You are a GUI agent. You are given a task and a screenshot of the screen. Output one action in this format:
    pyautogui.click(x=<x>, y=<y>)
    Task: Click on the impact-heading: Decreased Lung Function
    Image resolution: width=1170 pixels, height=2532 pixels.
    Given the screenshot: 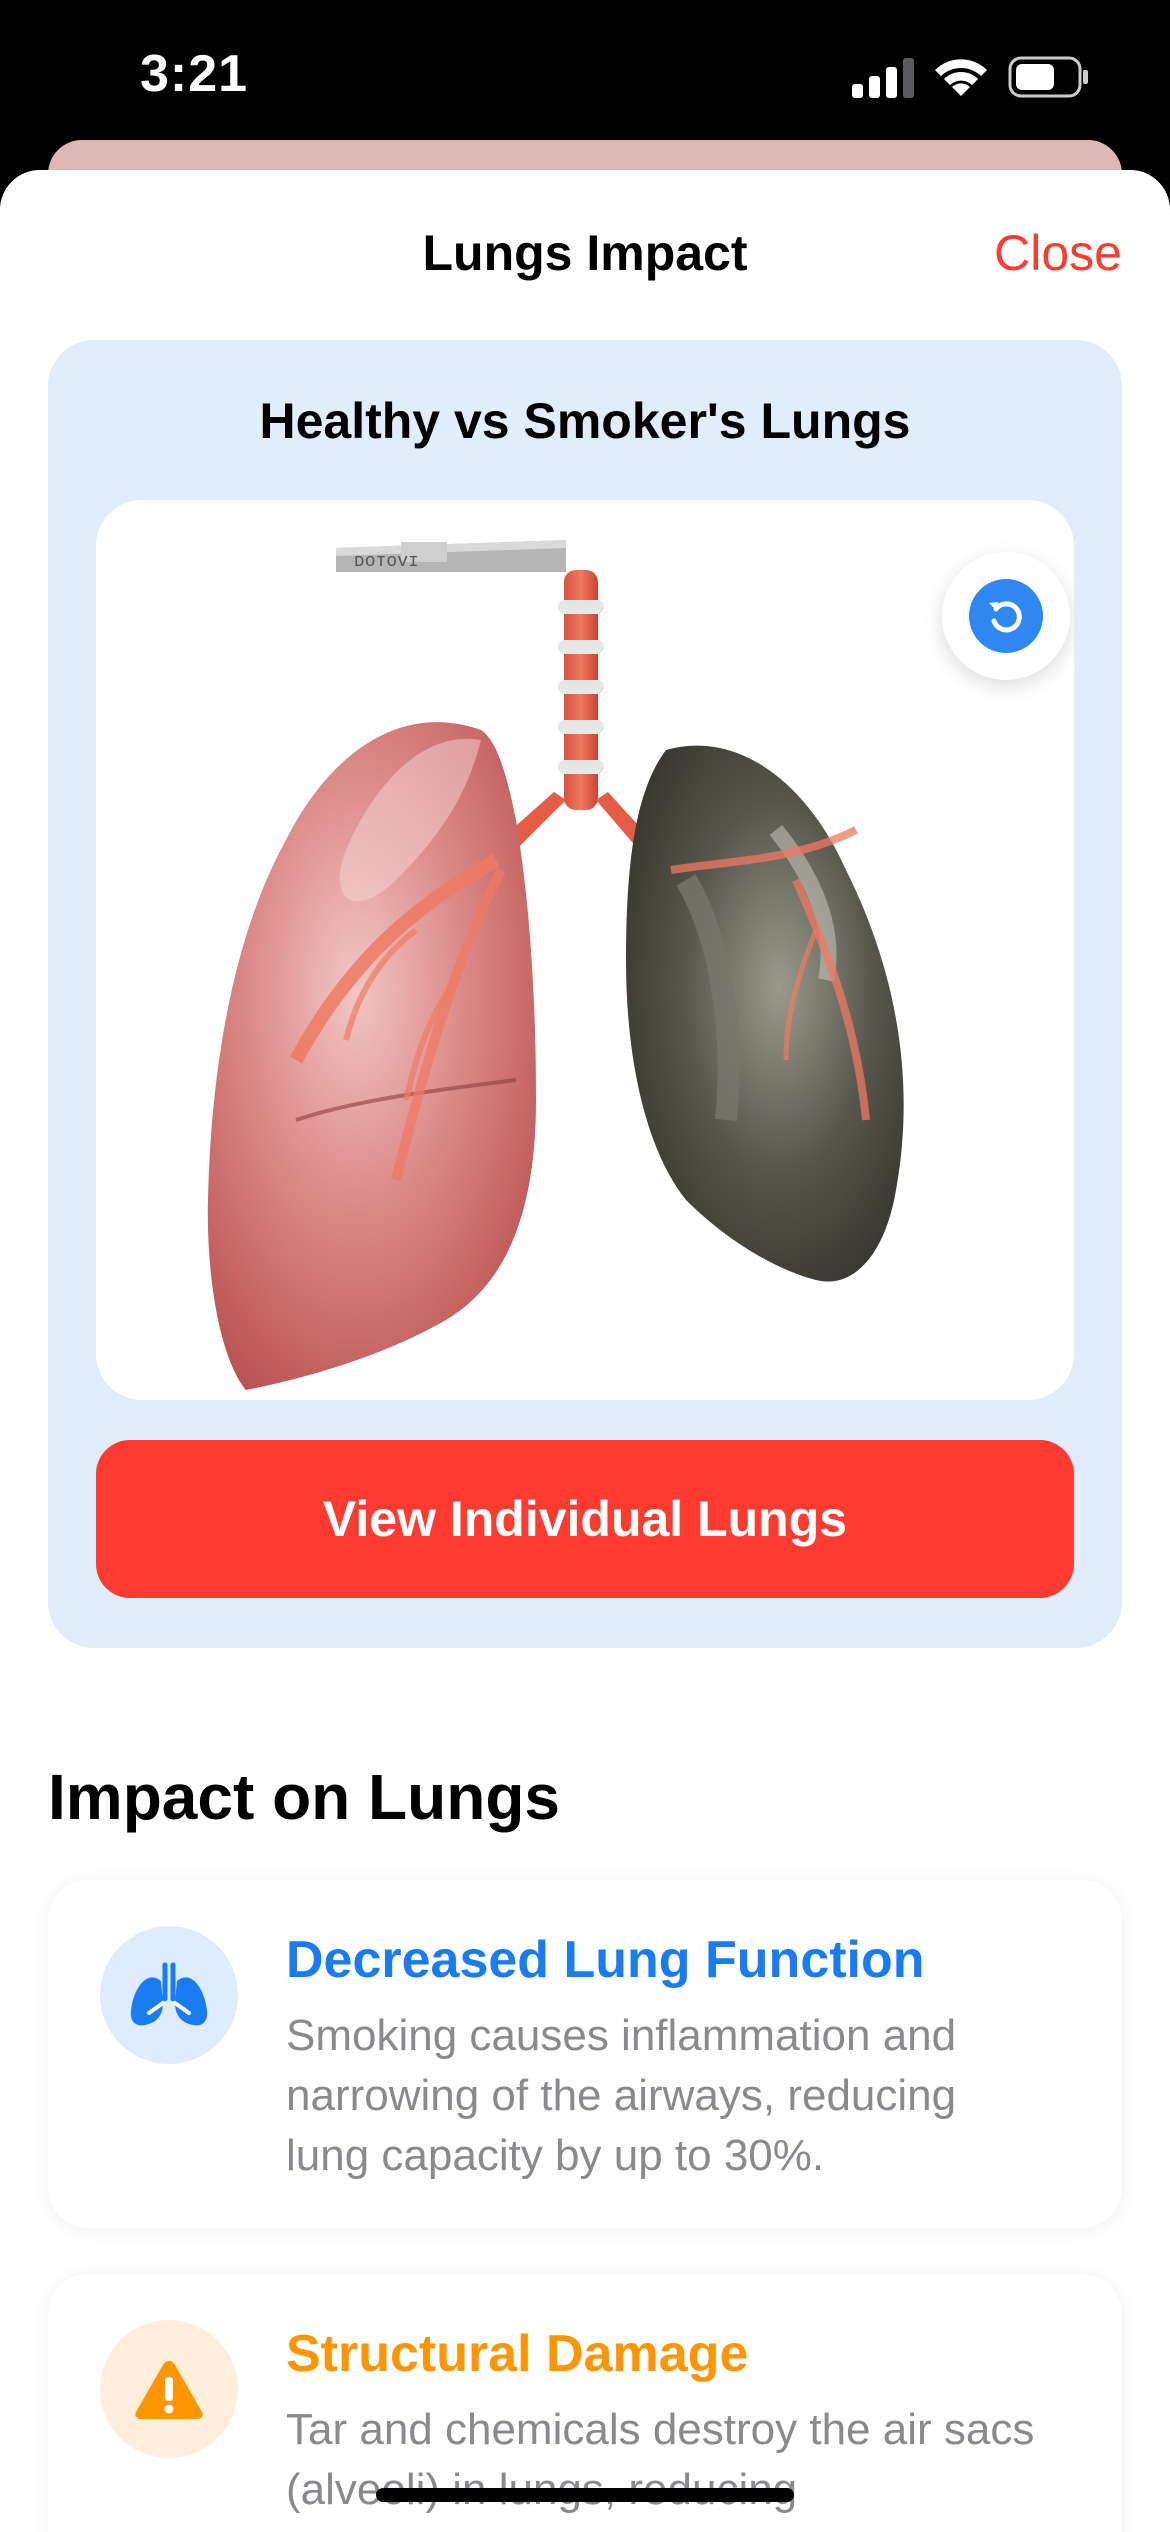 What is the action you would take?
    pyautogui.click(x=605, y=1960)
    